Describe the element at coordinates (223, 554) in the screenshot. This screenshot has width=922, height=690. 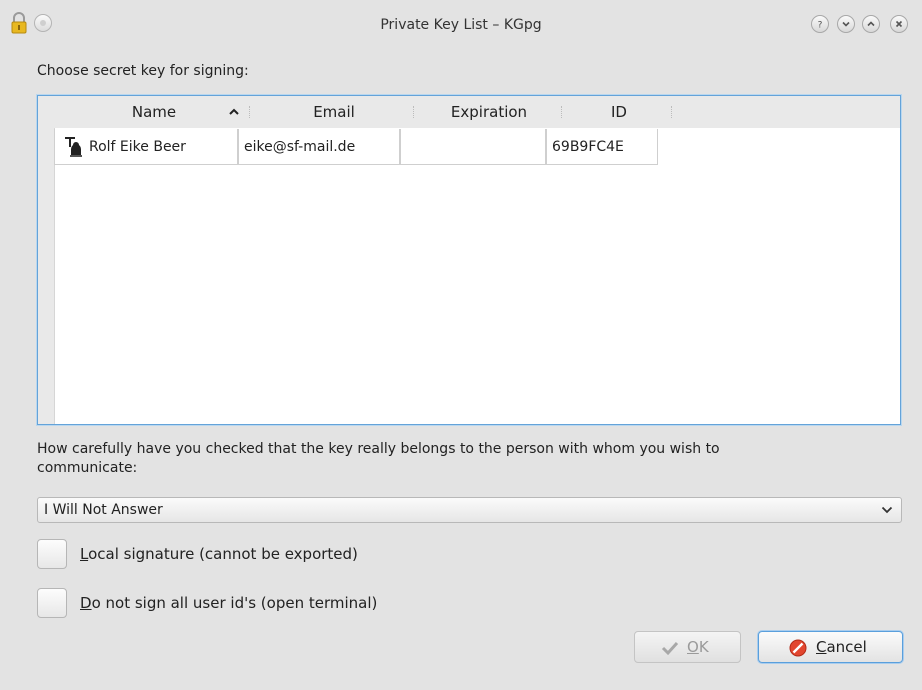
I see `label-text: ocal signature (cannot be exported)` at that location.